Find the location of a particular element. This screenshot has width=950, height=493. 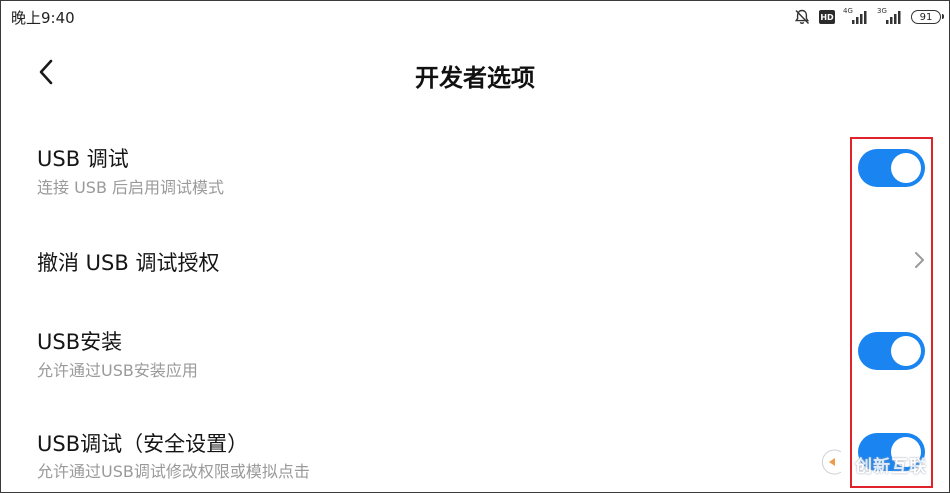

setting-title: USB调试（安全设置） is located at coordinates (143, 444).